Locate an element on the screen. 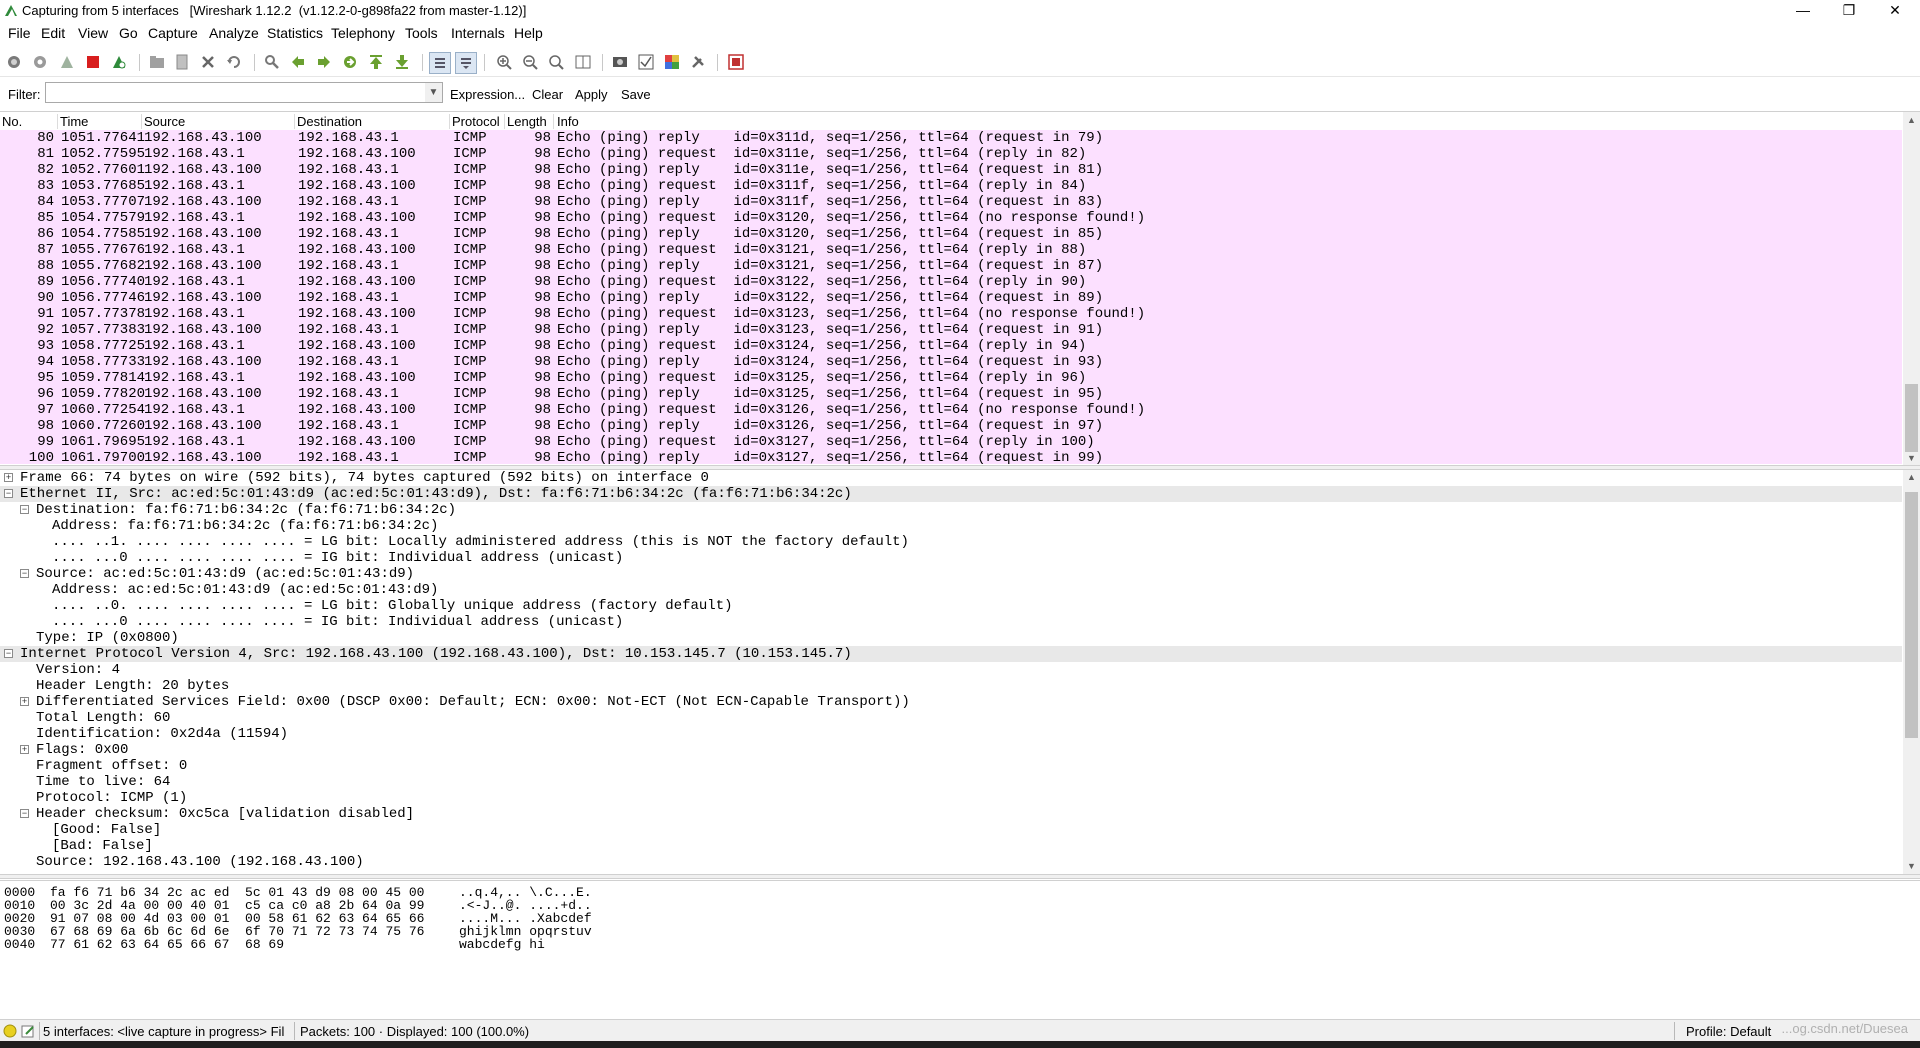 The width and height of the screenshot is (1920, 1048). resize-columns-icon is located at coordinates (583, 62).